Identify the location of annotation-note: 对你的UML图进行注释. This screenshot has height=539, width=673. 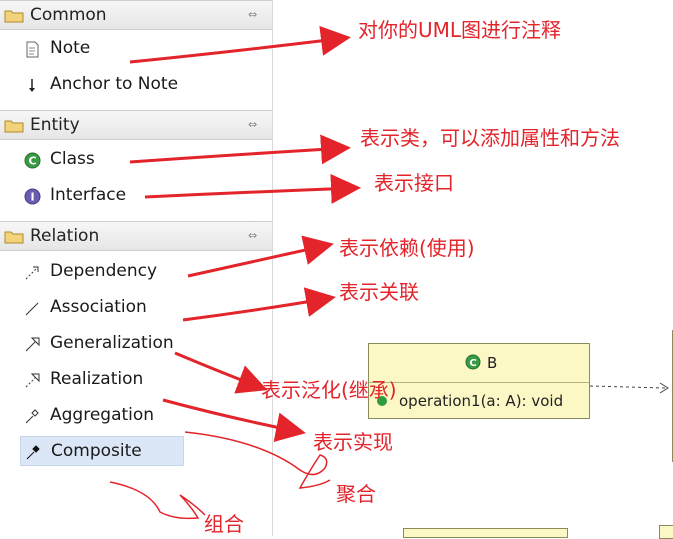
(460, 30).